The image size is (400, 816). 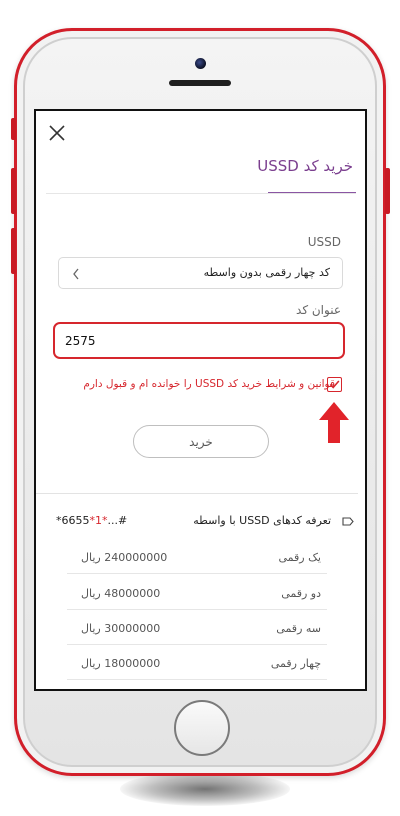 I want to click on ussd-code-pattern: *6655*1*...#, so click(x=91, y=520).